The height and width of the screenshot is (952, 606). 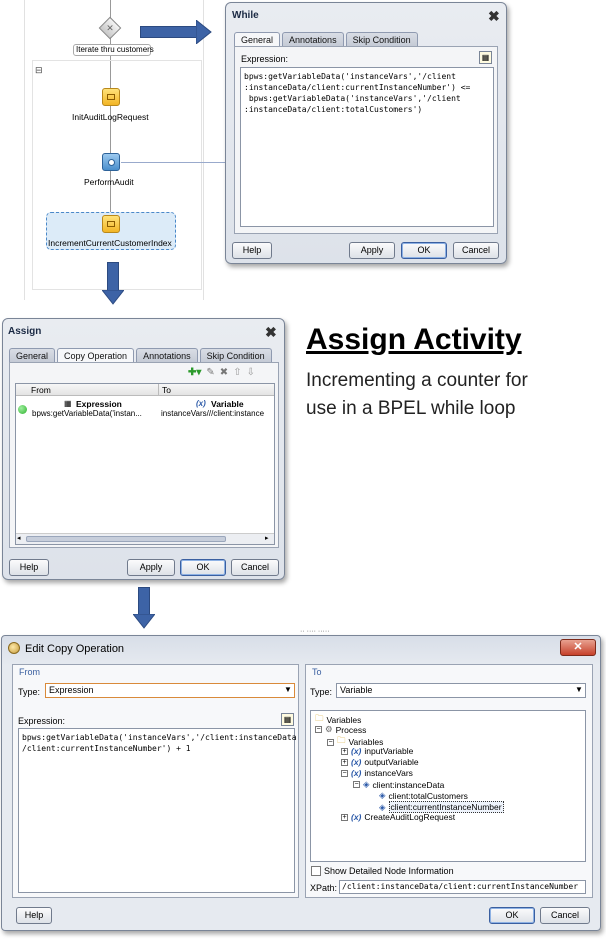 I want to click on horizontal-scrollbar: ◂ ▸, so click(x=145, y=538).